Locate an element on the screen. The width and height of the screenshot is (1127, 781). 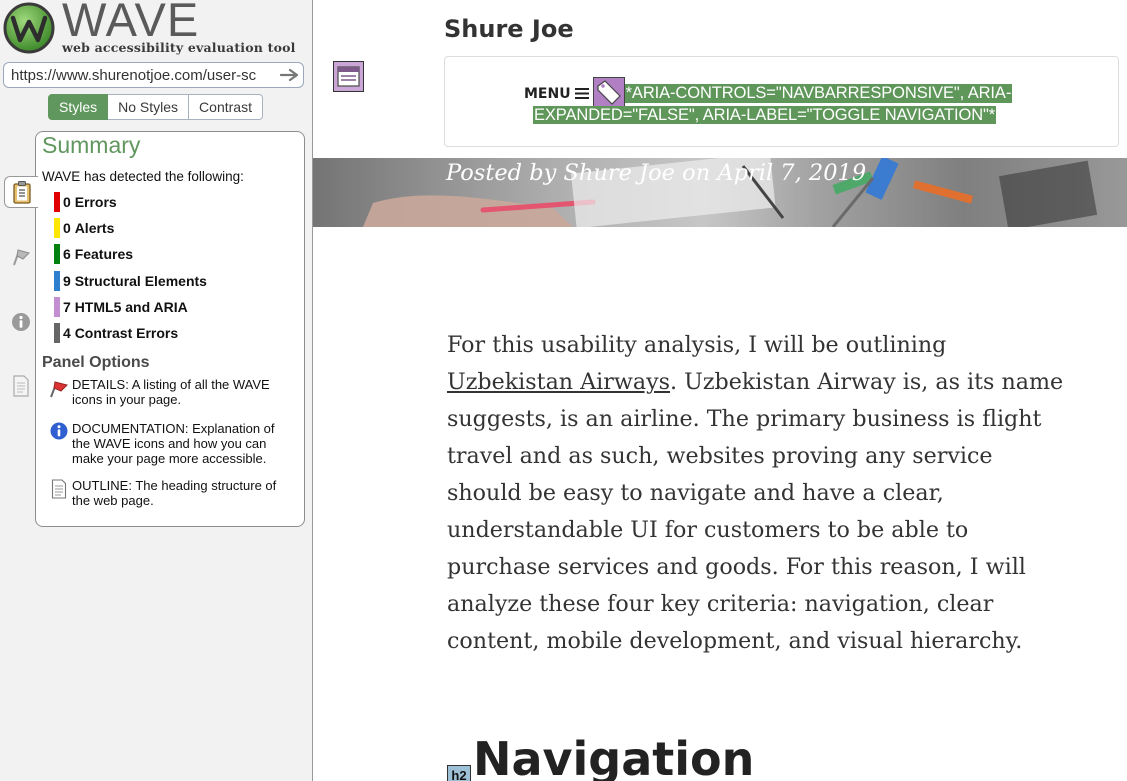
uzbekistan-airways-link: Uzbekistan Airways is located at coordinates (558, 382).